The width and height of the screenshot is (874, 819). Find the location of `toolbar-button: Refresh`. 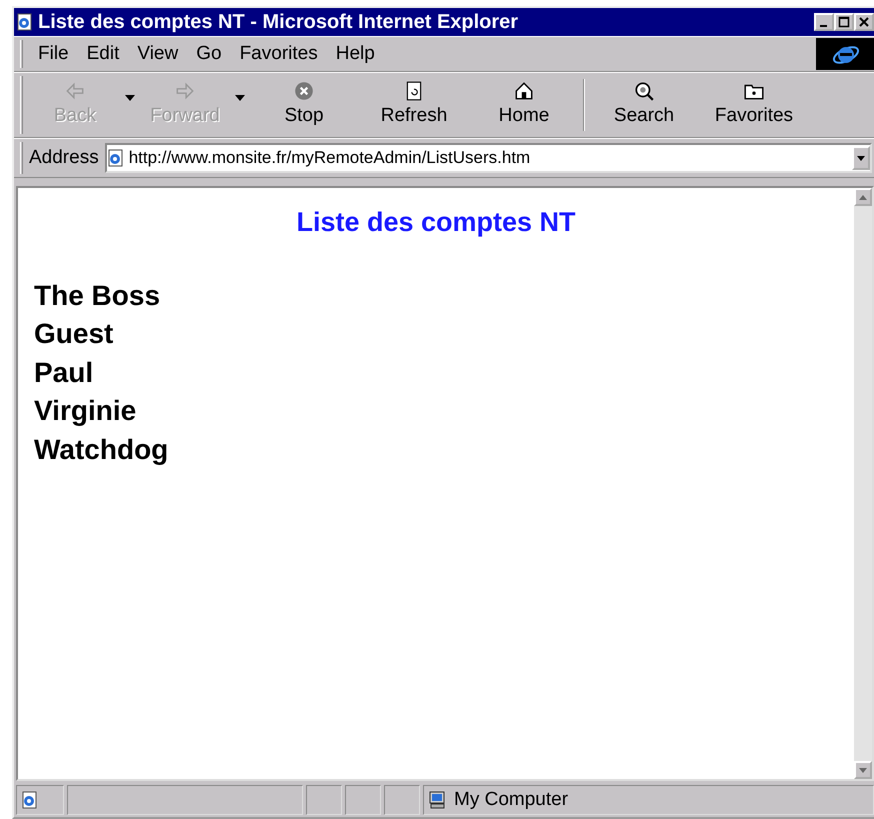

toolbar-button: Refresh is located at coordinates (414, 105).